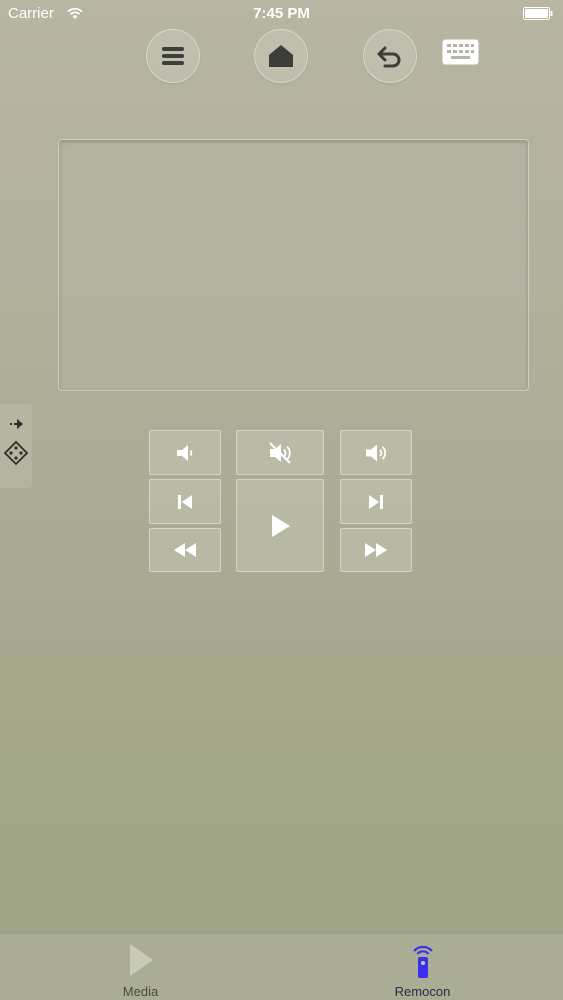 Image resolution: width=563 pixels, height=1000 pixels. Describe the element at coordinates (422, 961) in the screenshot. I see `remote-icon` at that location.